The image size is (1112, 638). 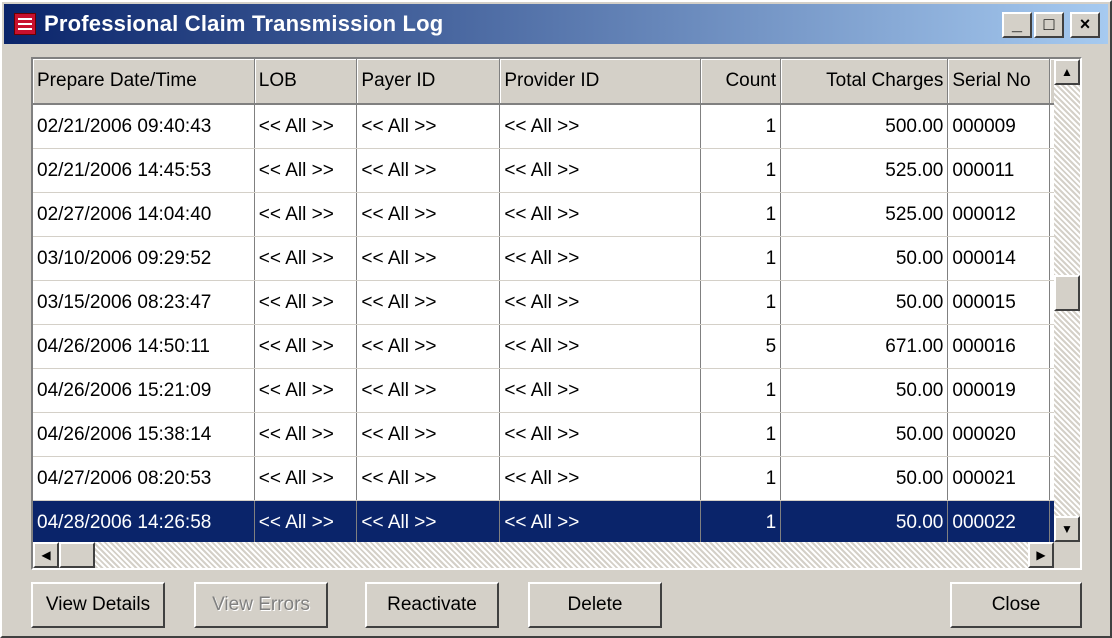 What do you see at coordinates (999, 390) in the screenshot?
I see `cell-serial-no: 000019` at bounding box center [999, 390].